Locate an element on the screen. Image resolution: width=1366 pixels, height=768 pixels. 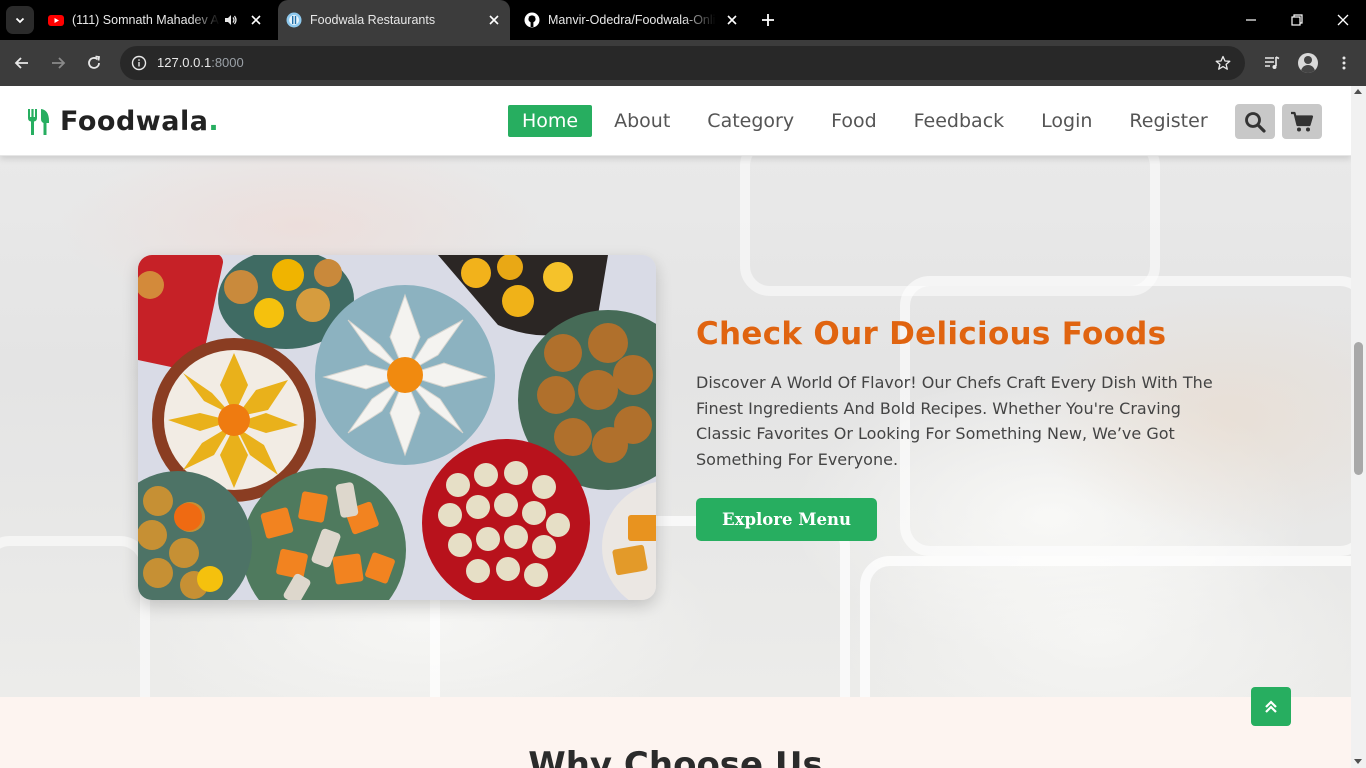
restore-button is located at coordinates (1297, 20).